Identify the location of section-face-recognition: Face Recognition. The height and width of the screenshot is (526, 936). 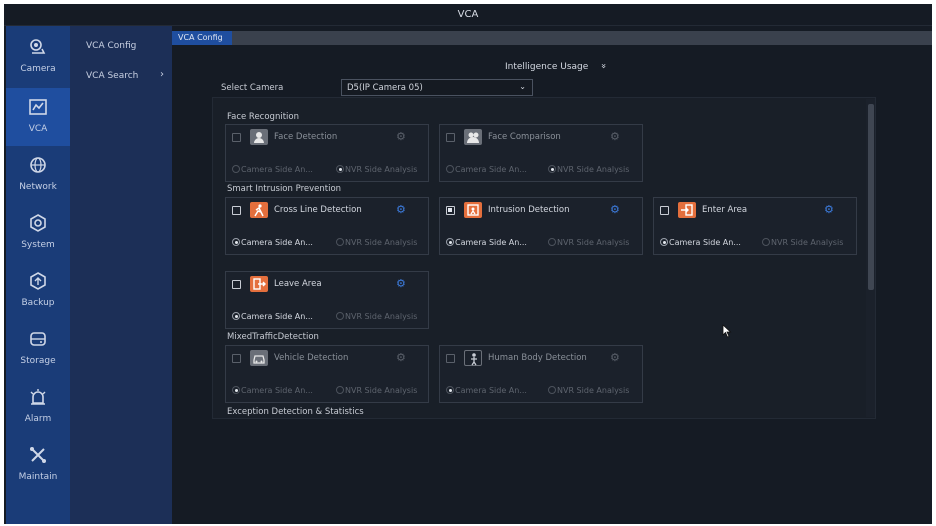
(263, 117).